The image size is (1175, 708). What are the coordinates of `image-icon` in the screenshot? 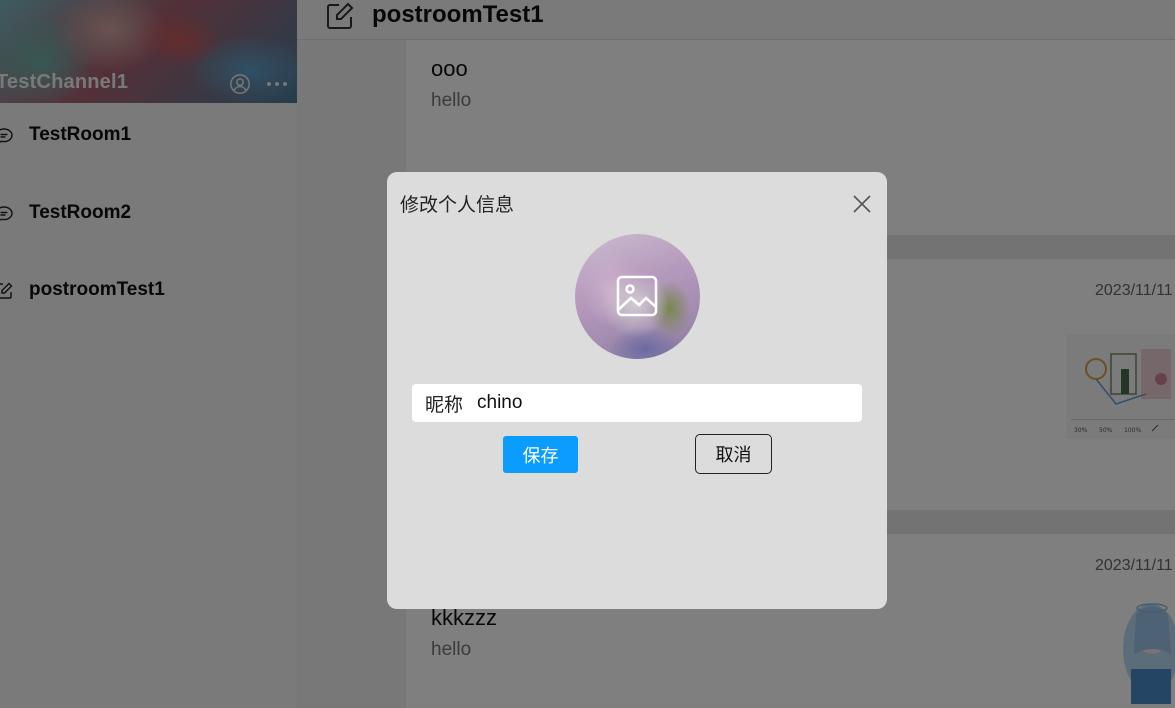 It's located at (637, 296).